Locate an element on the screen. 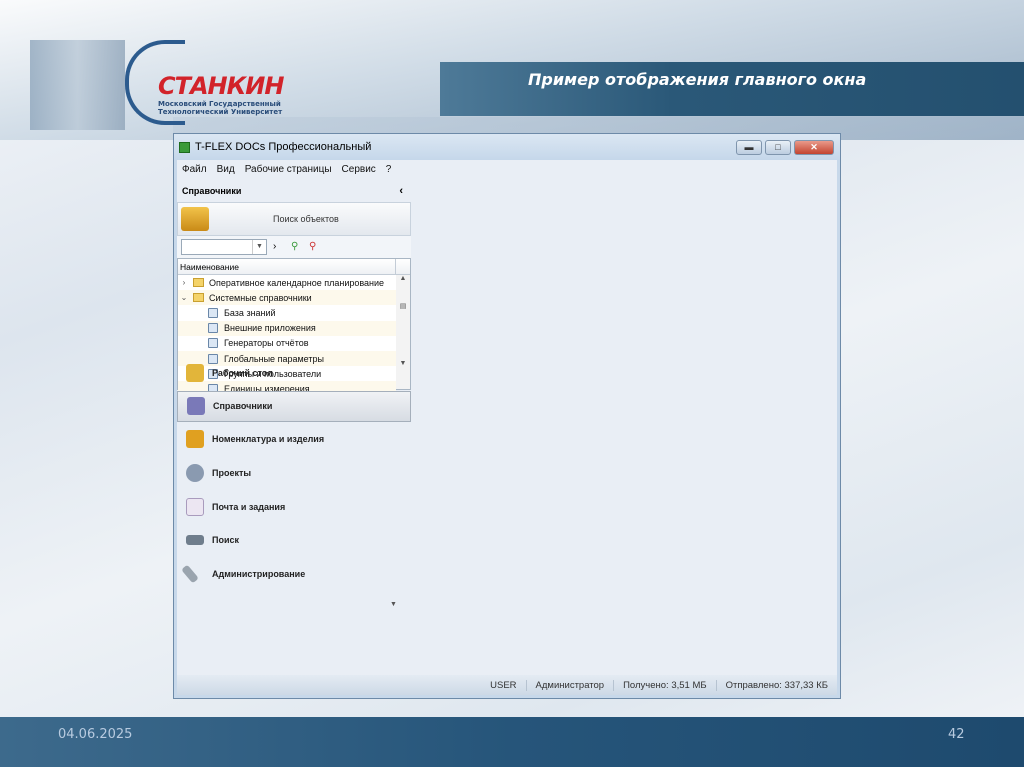  search-objects-icon is located at coordinates (195, 219).